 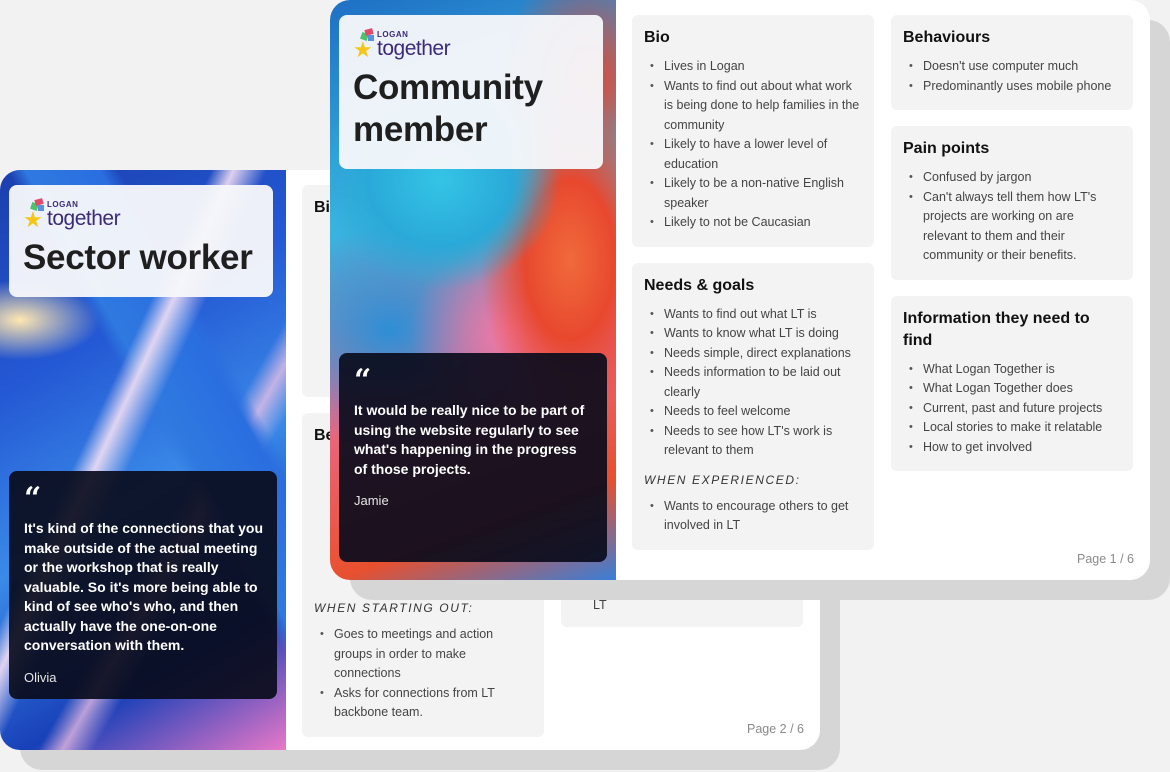 I want to click on list-item: Current, past and future projects, so click(x=1012, y=409).